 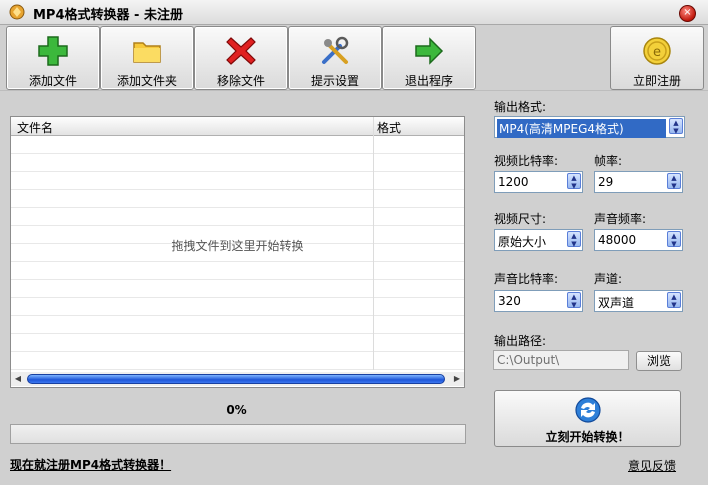 What do you see at coordinates (608, 279) in the screenshot?
I see `channel-label: 声道:` at bounding box center [608, 279].